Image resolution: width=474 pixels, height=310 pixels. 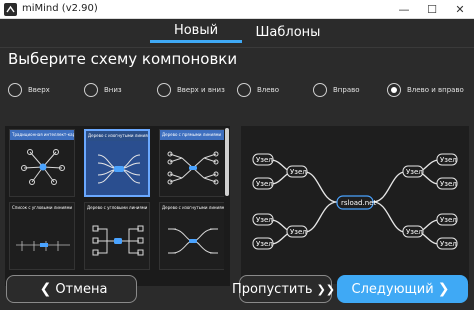 I want to click on tab-new: Новый, so click(x=196, y=32).